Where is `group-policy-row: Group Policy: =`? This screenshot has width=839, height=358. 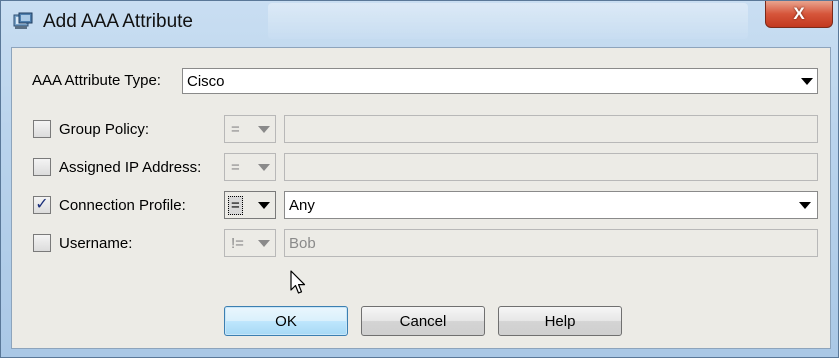 group-policy-row: Group Policy: = is located at coordinates (427, 129).